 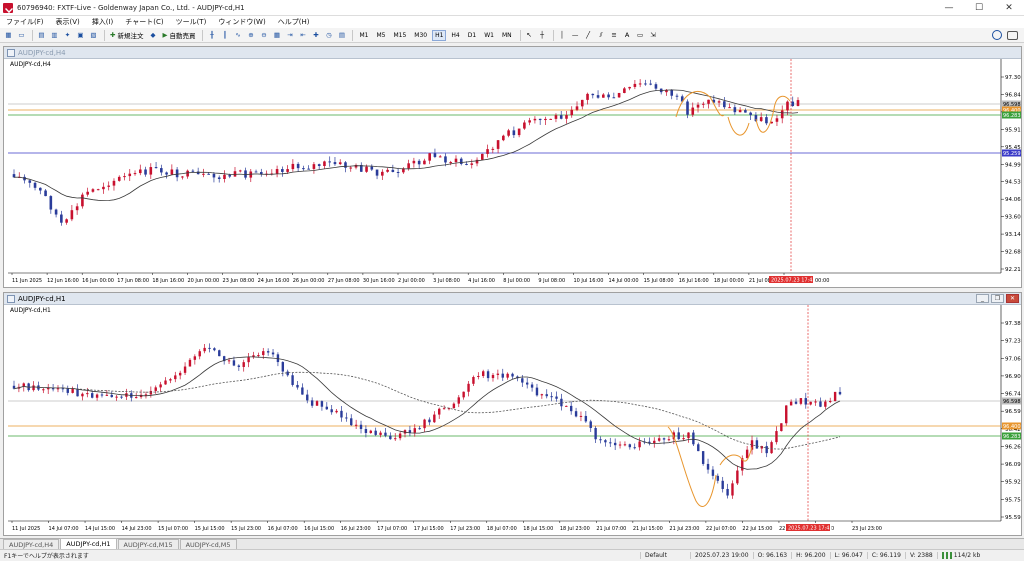 I want to click on market-watch-icon: ▤, so click(x=41, y=35).